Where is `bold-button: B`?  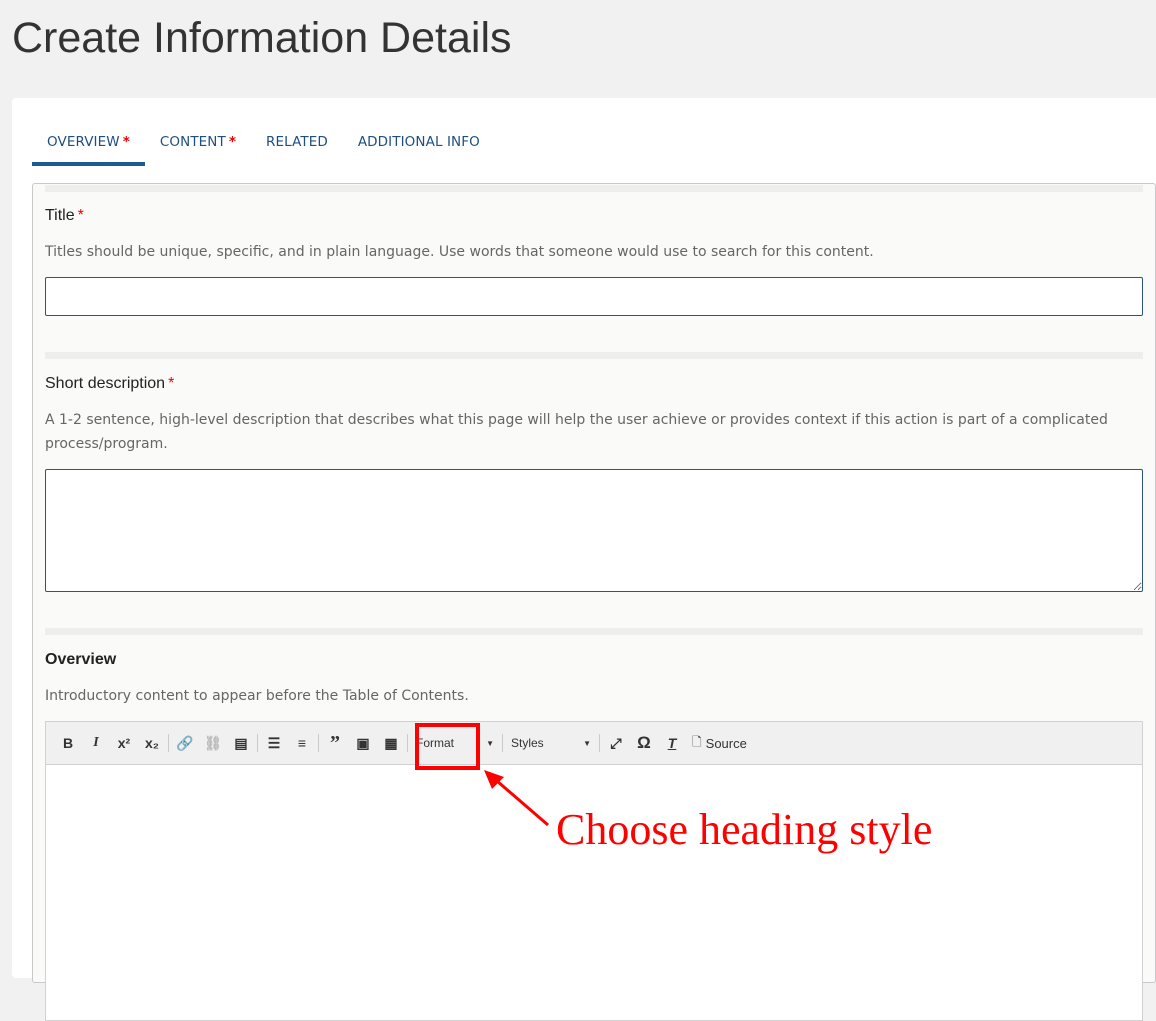 bold-button: B is located at coordinates (68, 743).